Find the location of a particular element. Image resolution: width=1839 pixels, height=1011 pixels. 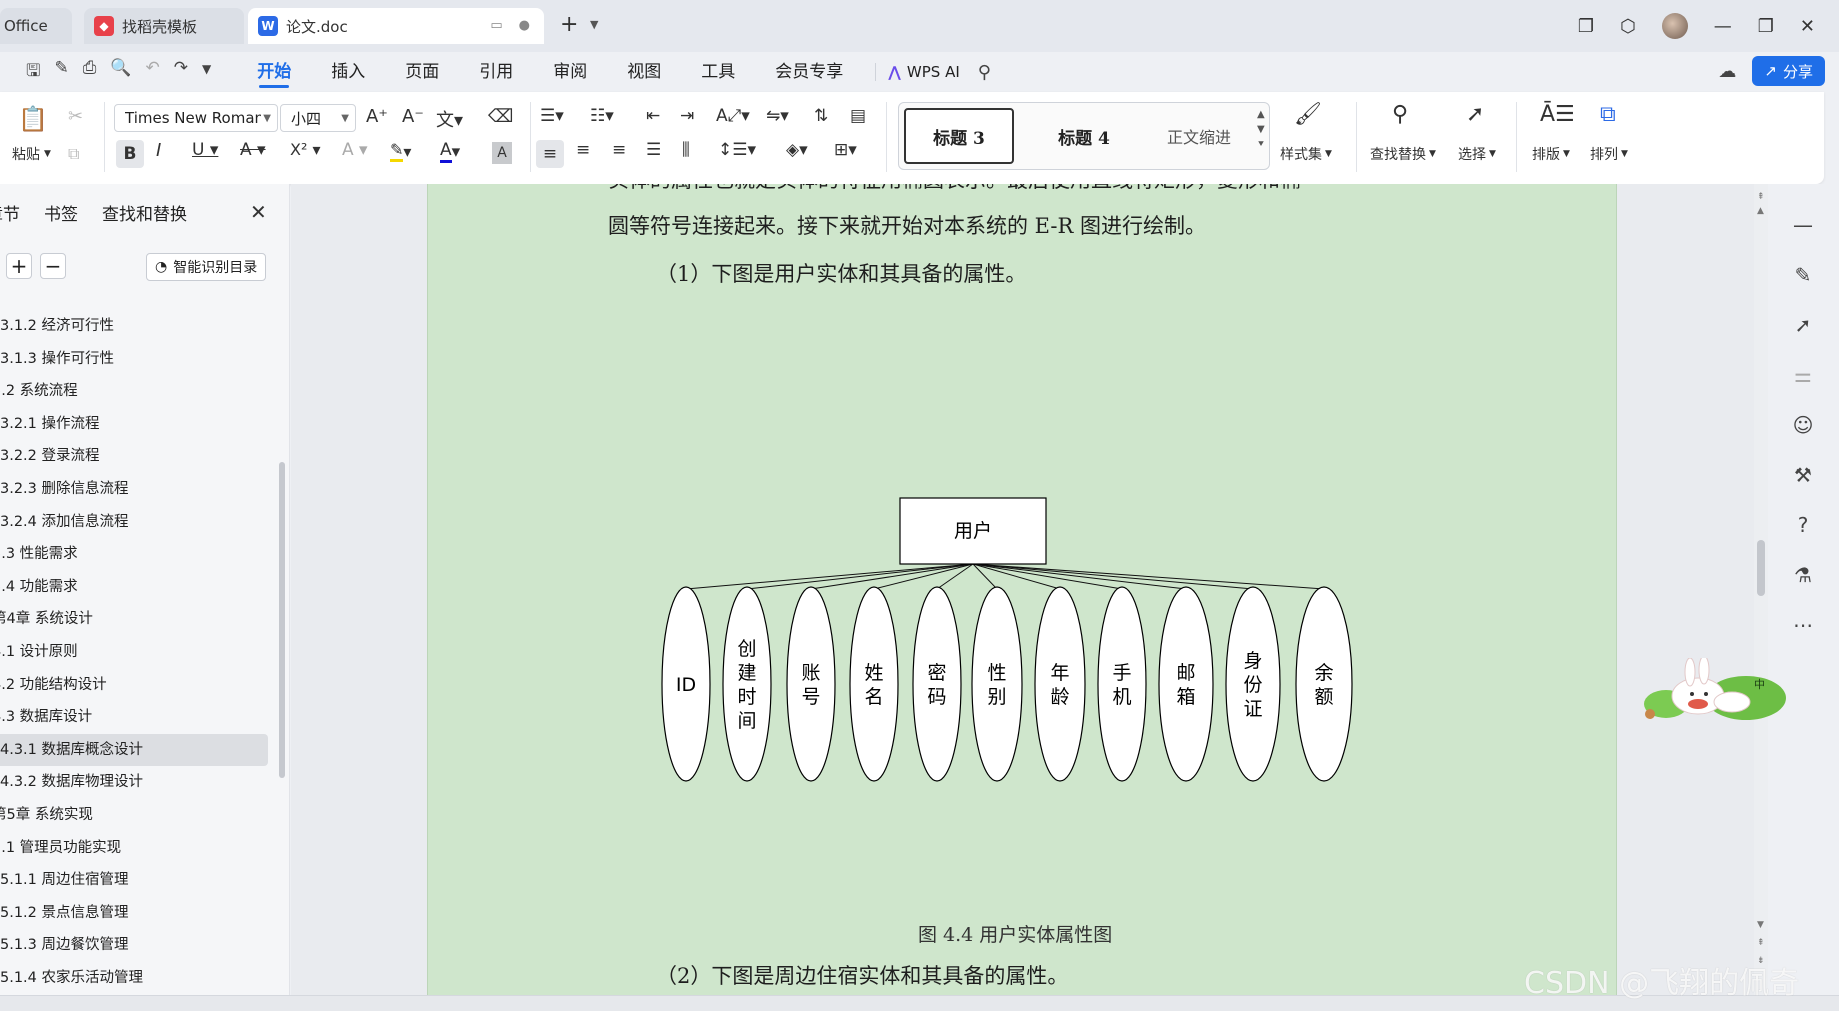

vertical-scrollbar: ⇞ ▲ ▼ ⇞ ⇟ is located at coordinates (1761, 589).